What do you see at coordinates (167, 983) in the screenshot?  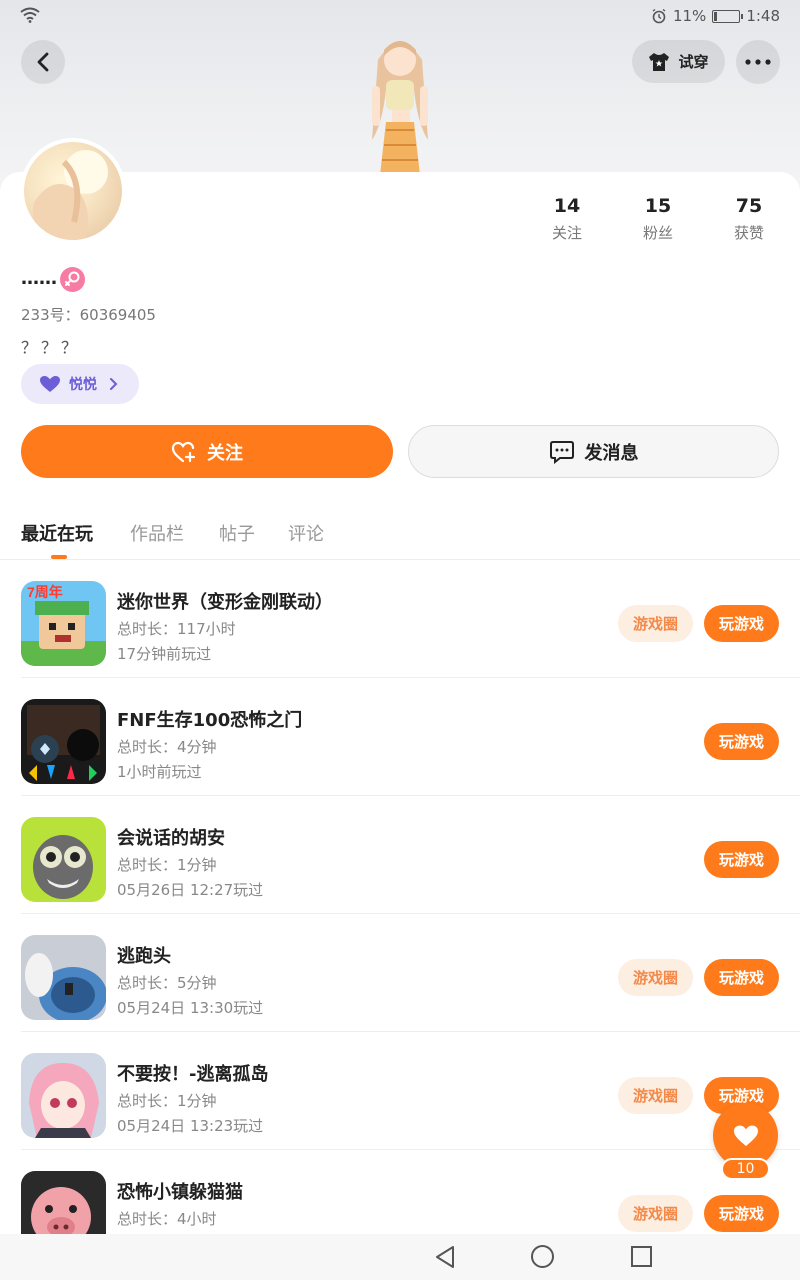 I see `game-duration: 总时长：5分钟` at bounding box center [167, 983].